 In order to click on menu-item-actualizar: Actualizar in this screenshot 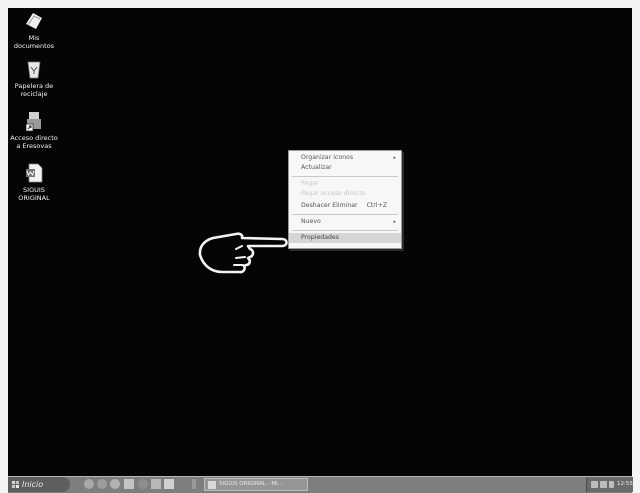, I will do `click(345, 168)`.